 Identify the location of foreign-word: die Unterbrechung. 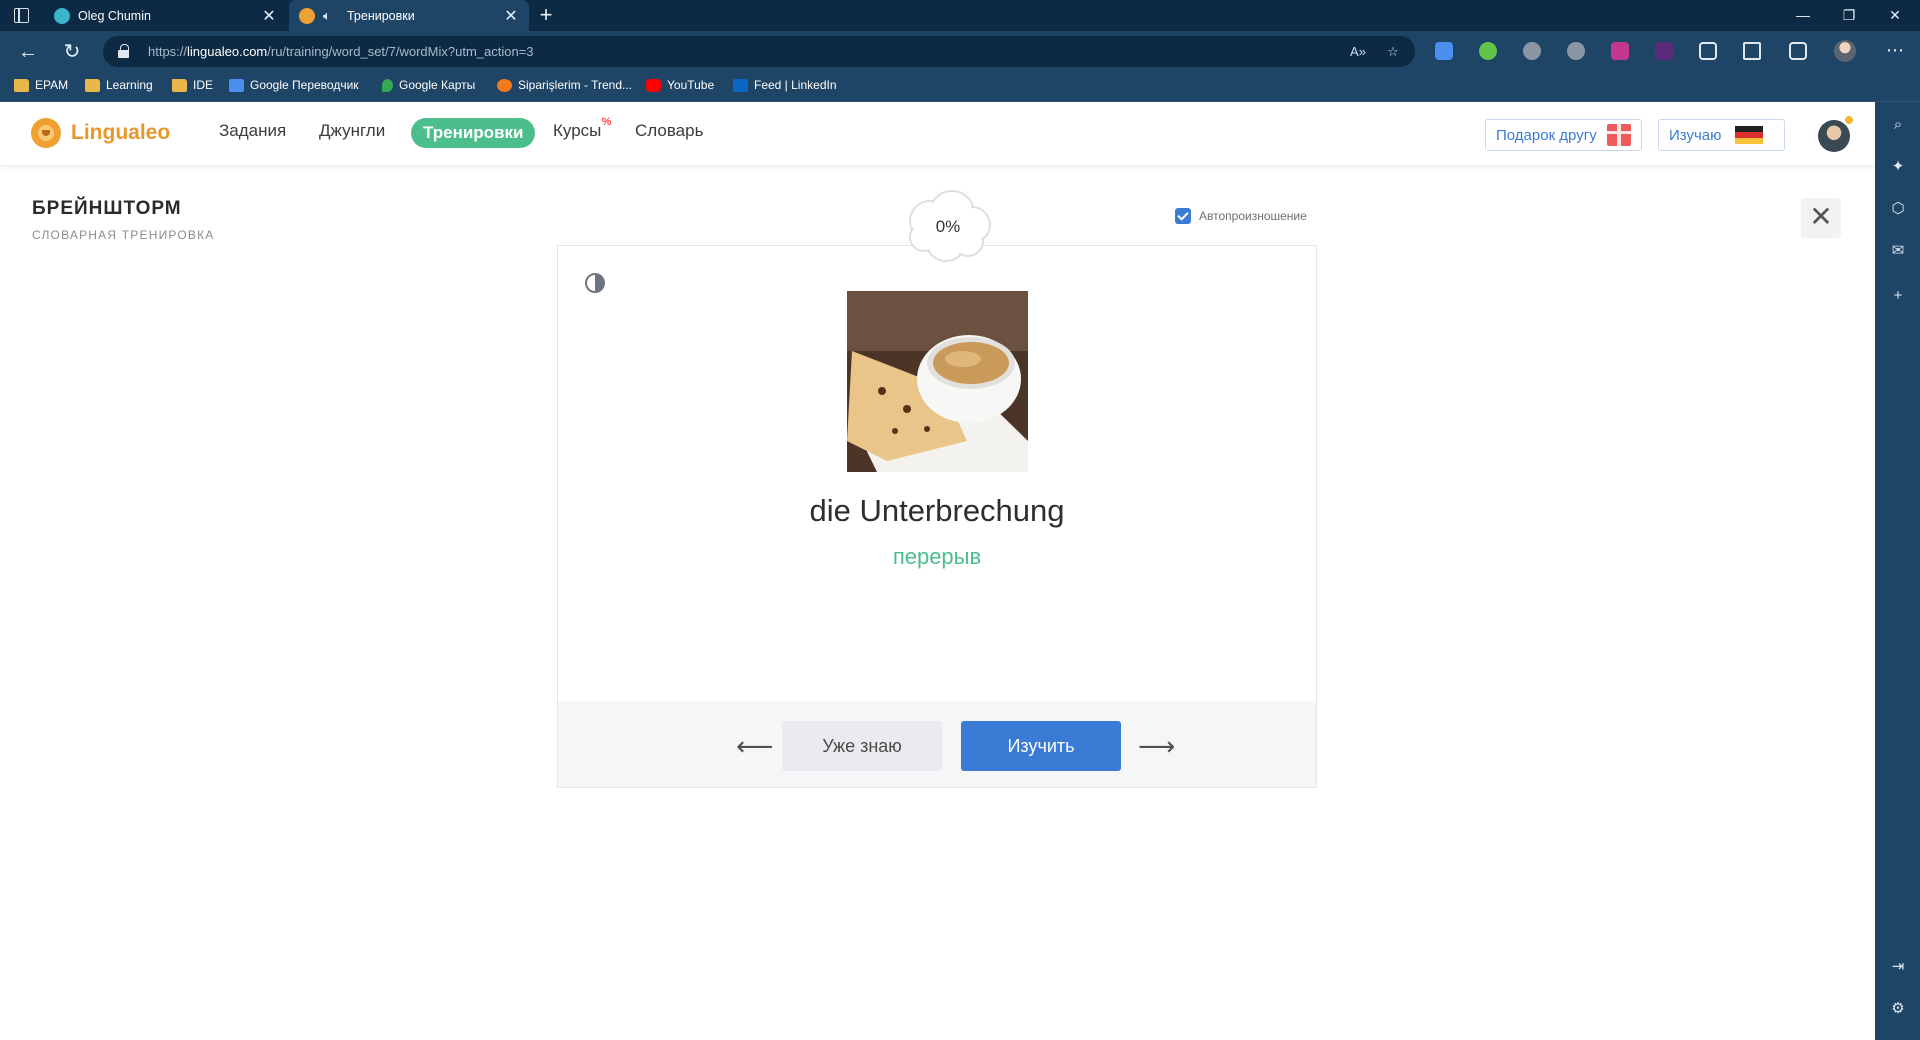
(937, 510).